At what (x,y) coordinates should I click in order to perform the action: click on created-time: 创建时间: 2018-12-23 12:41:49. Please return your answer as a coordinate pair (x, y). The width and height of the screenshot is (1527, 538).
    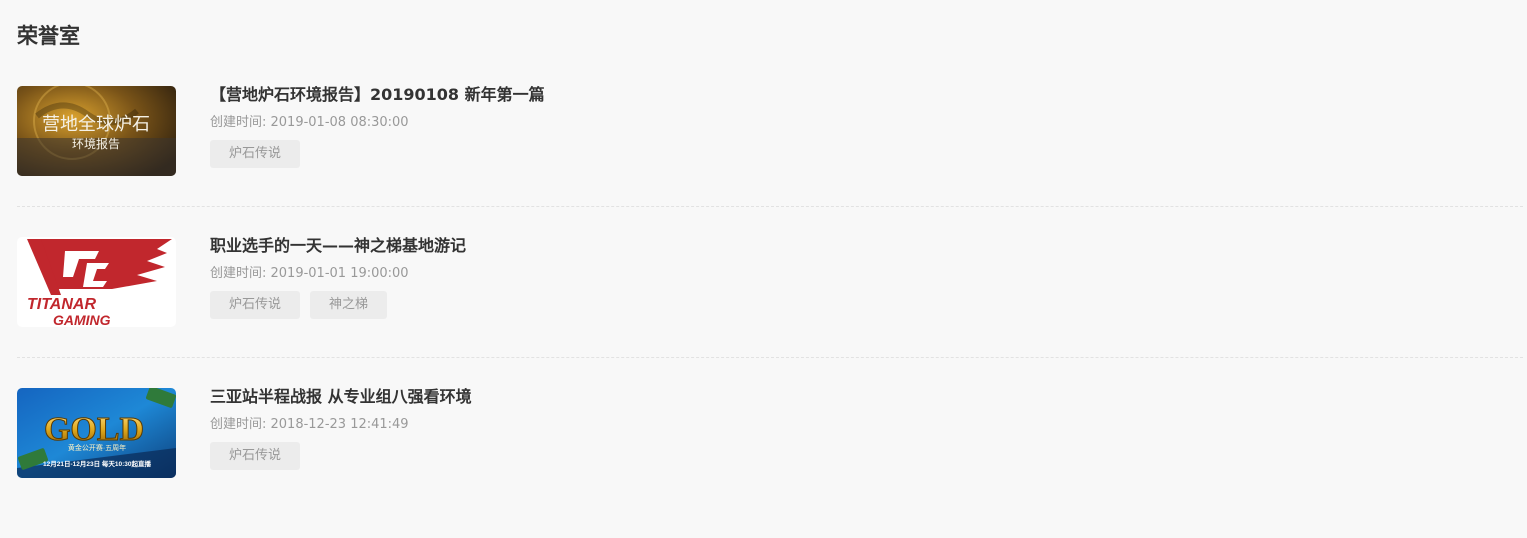
    Looking at the image, I should click on (309, 424).